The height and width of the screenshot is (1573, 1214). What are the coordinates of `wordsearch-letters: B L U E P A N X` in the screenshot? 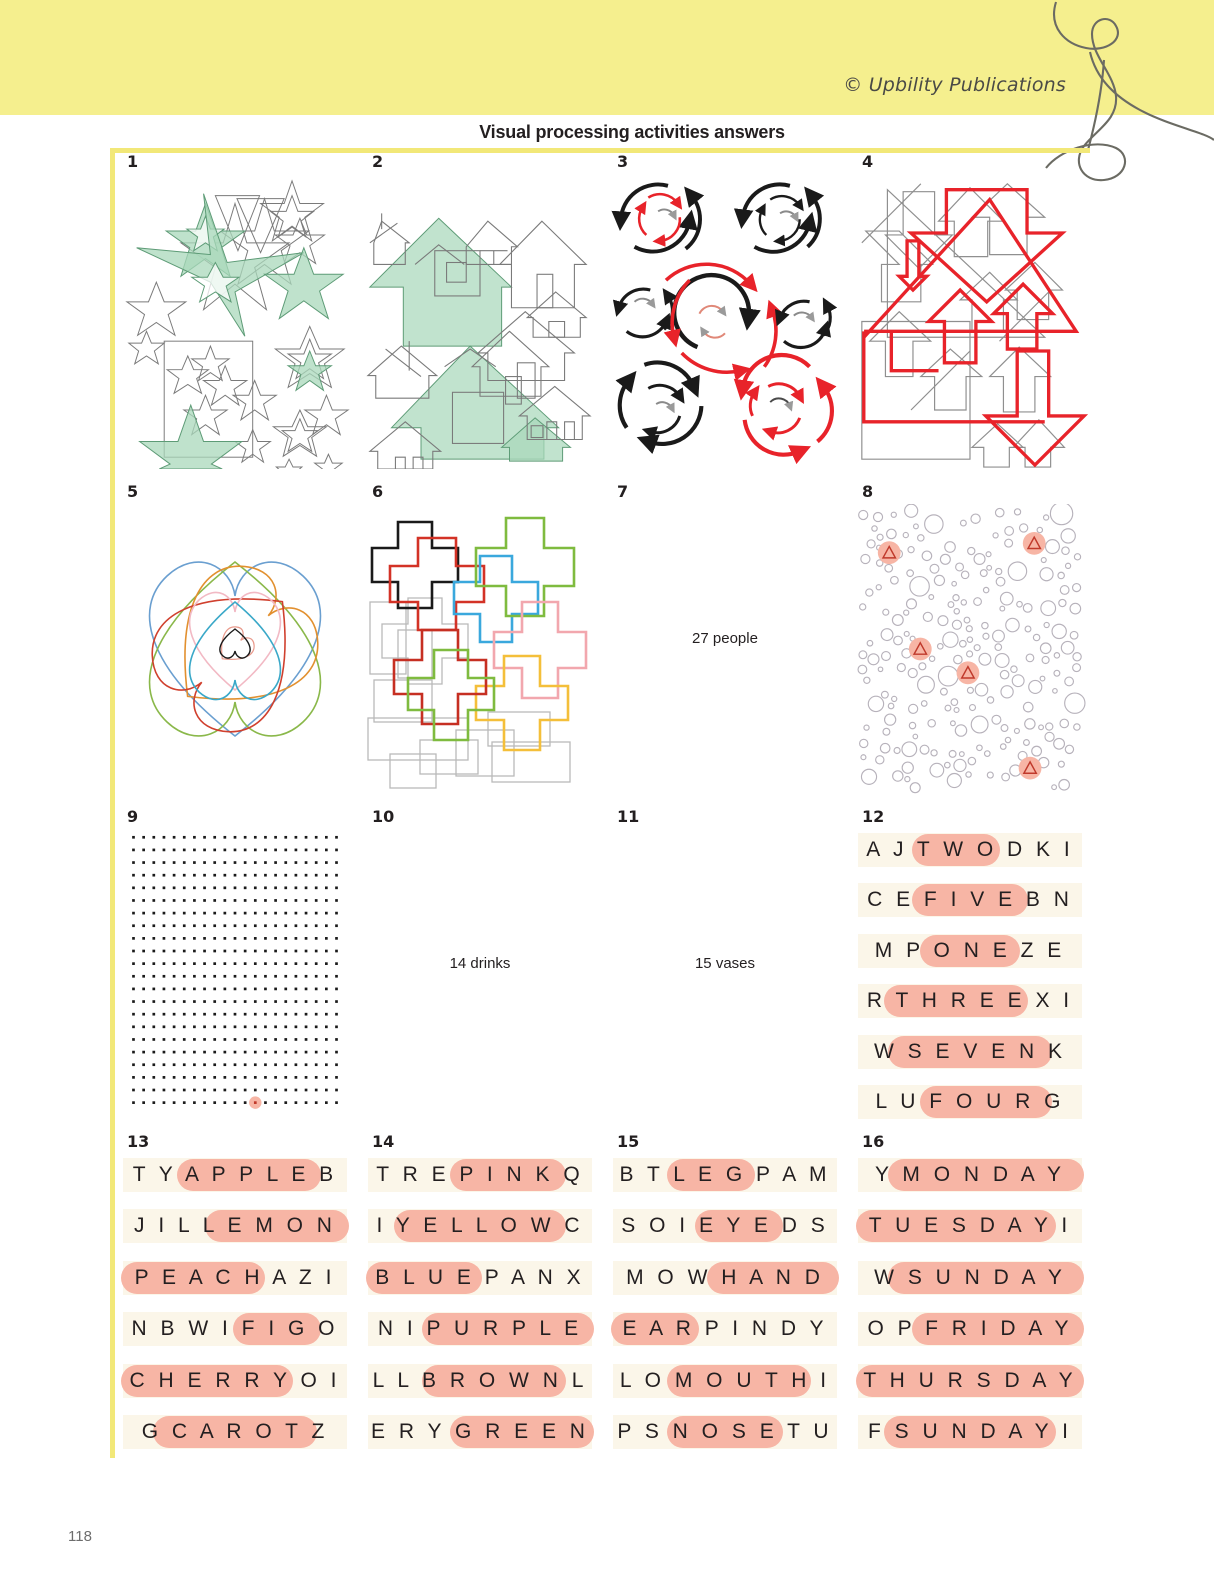 It's located at (480, 1277).